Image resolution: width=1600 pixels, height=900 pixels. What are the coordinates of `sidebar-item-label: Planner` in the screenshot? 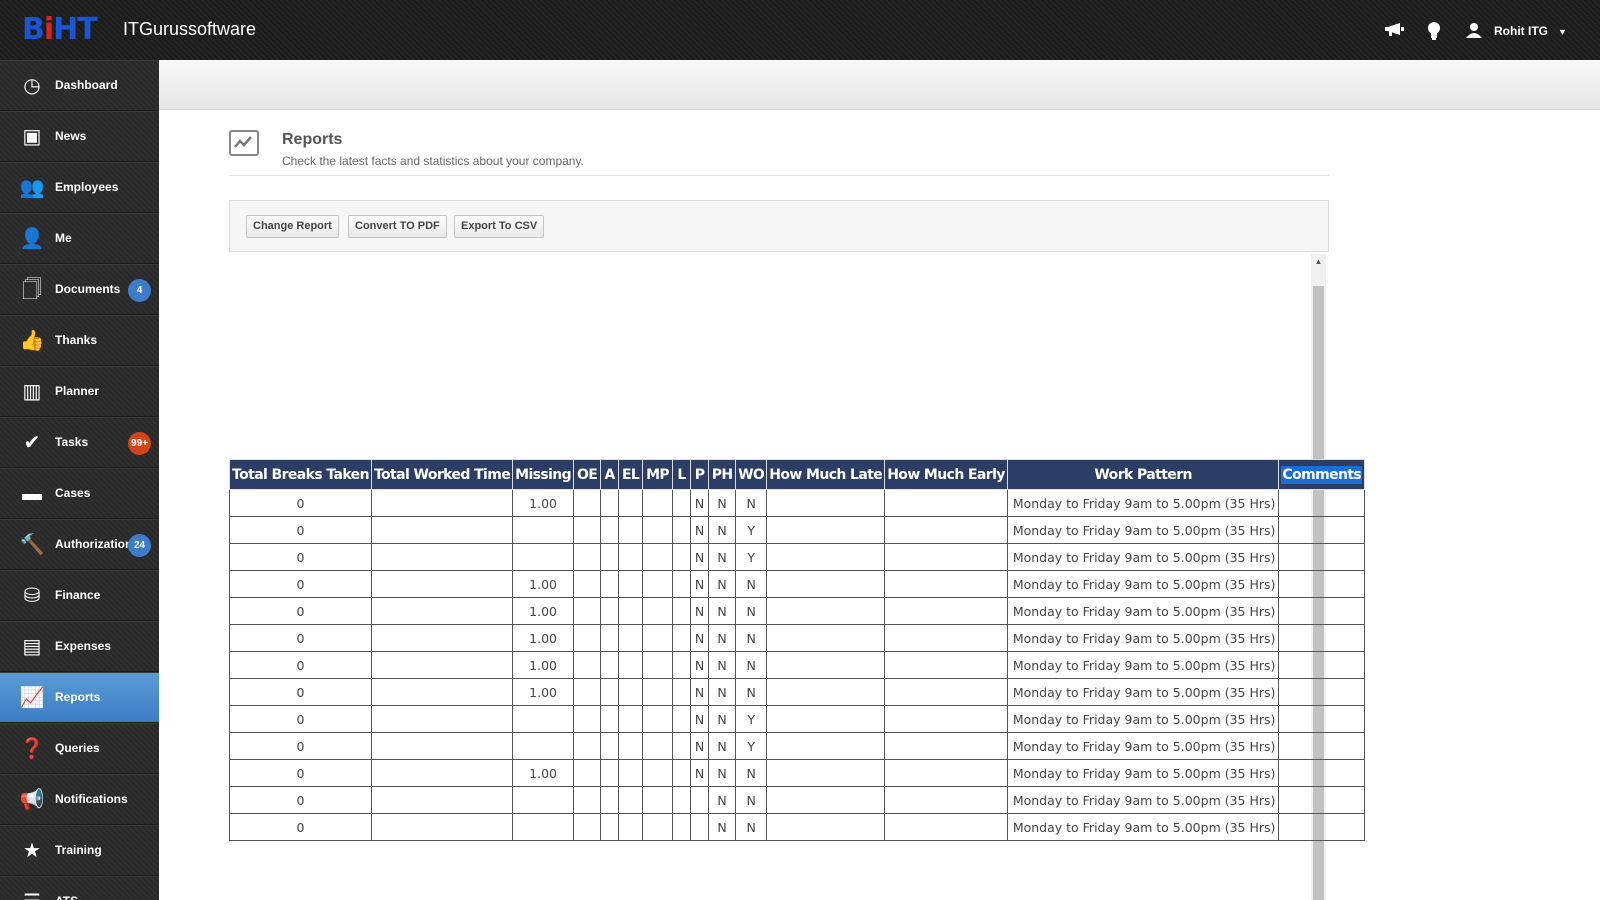 It's located at (77, 391).